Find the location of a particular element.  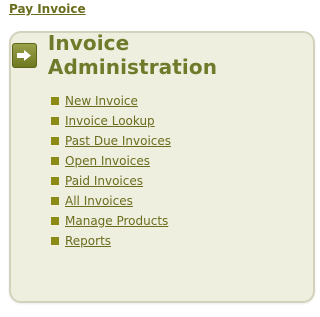

pay-invoice-link: Pay Invoice is located at coordinates (47, 9).